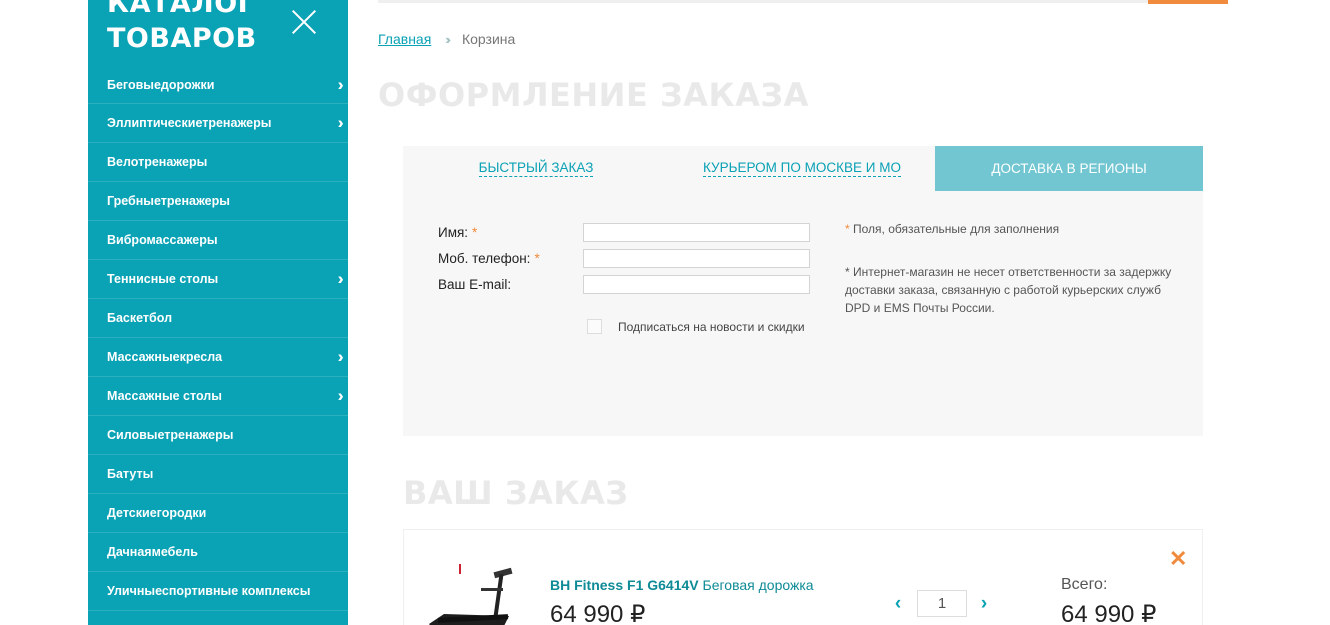  I want to click on sidebar-item-label: Гребныетренажеры, so click(168, 201).